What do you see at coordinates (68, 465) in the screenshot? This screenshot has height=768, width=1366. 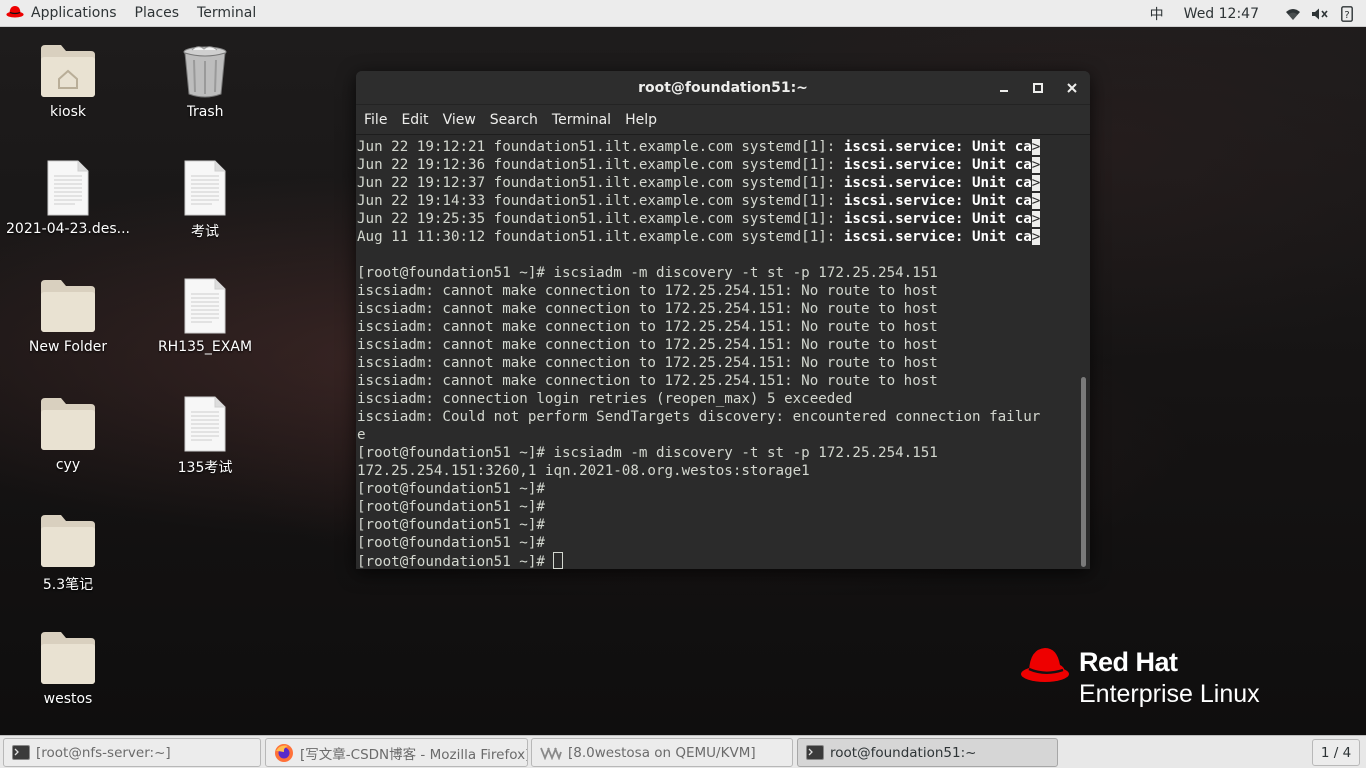 I see `desktop-icon-label: cyy` at bounding box center [68, 465].